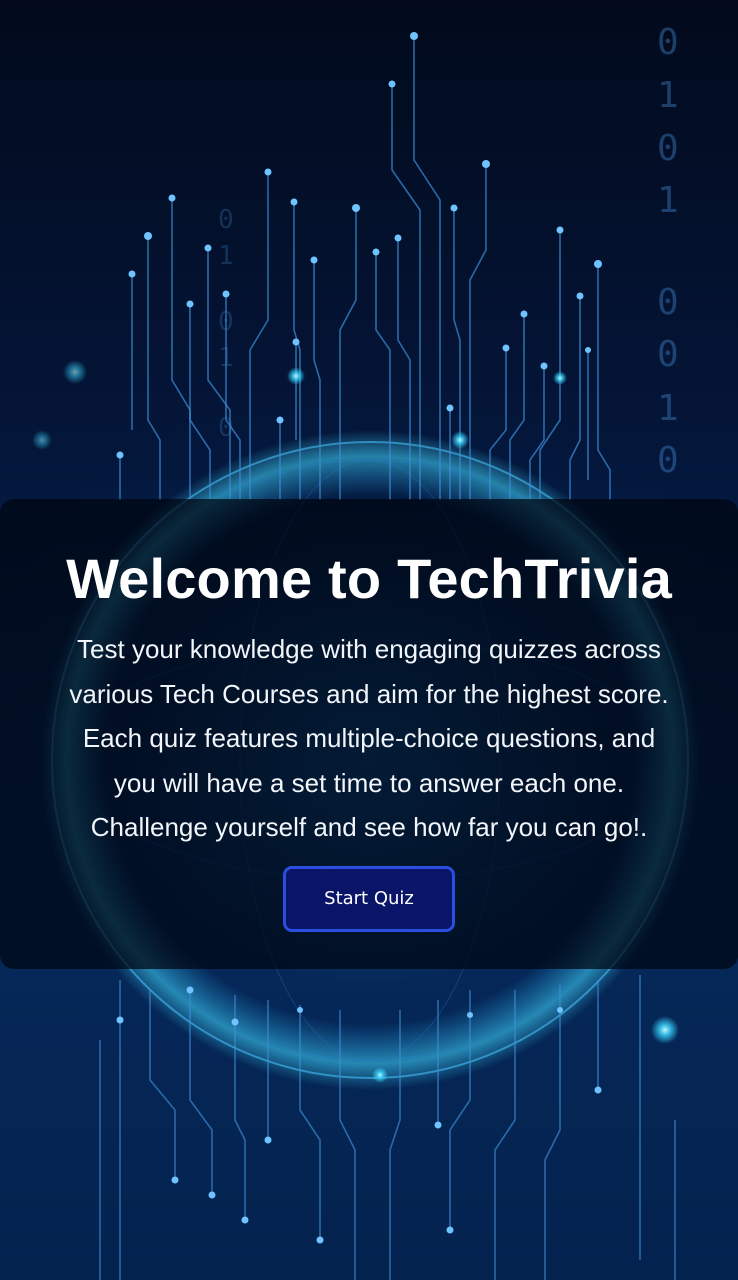 Image resolution: width=738 pixels, height=1280 pixels. Describe the element at coordinates (369, 899) in the screenshot. I see `start-quiz-button: Start Quiz` at that location.